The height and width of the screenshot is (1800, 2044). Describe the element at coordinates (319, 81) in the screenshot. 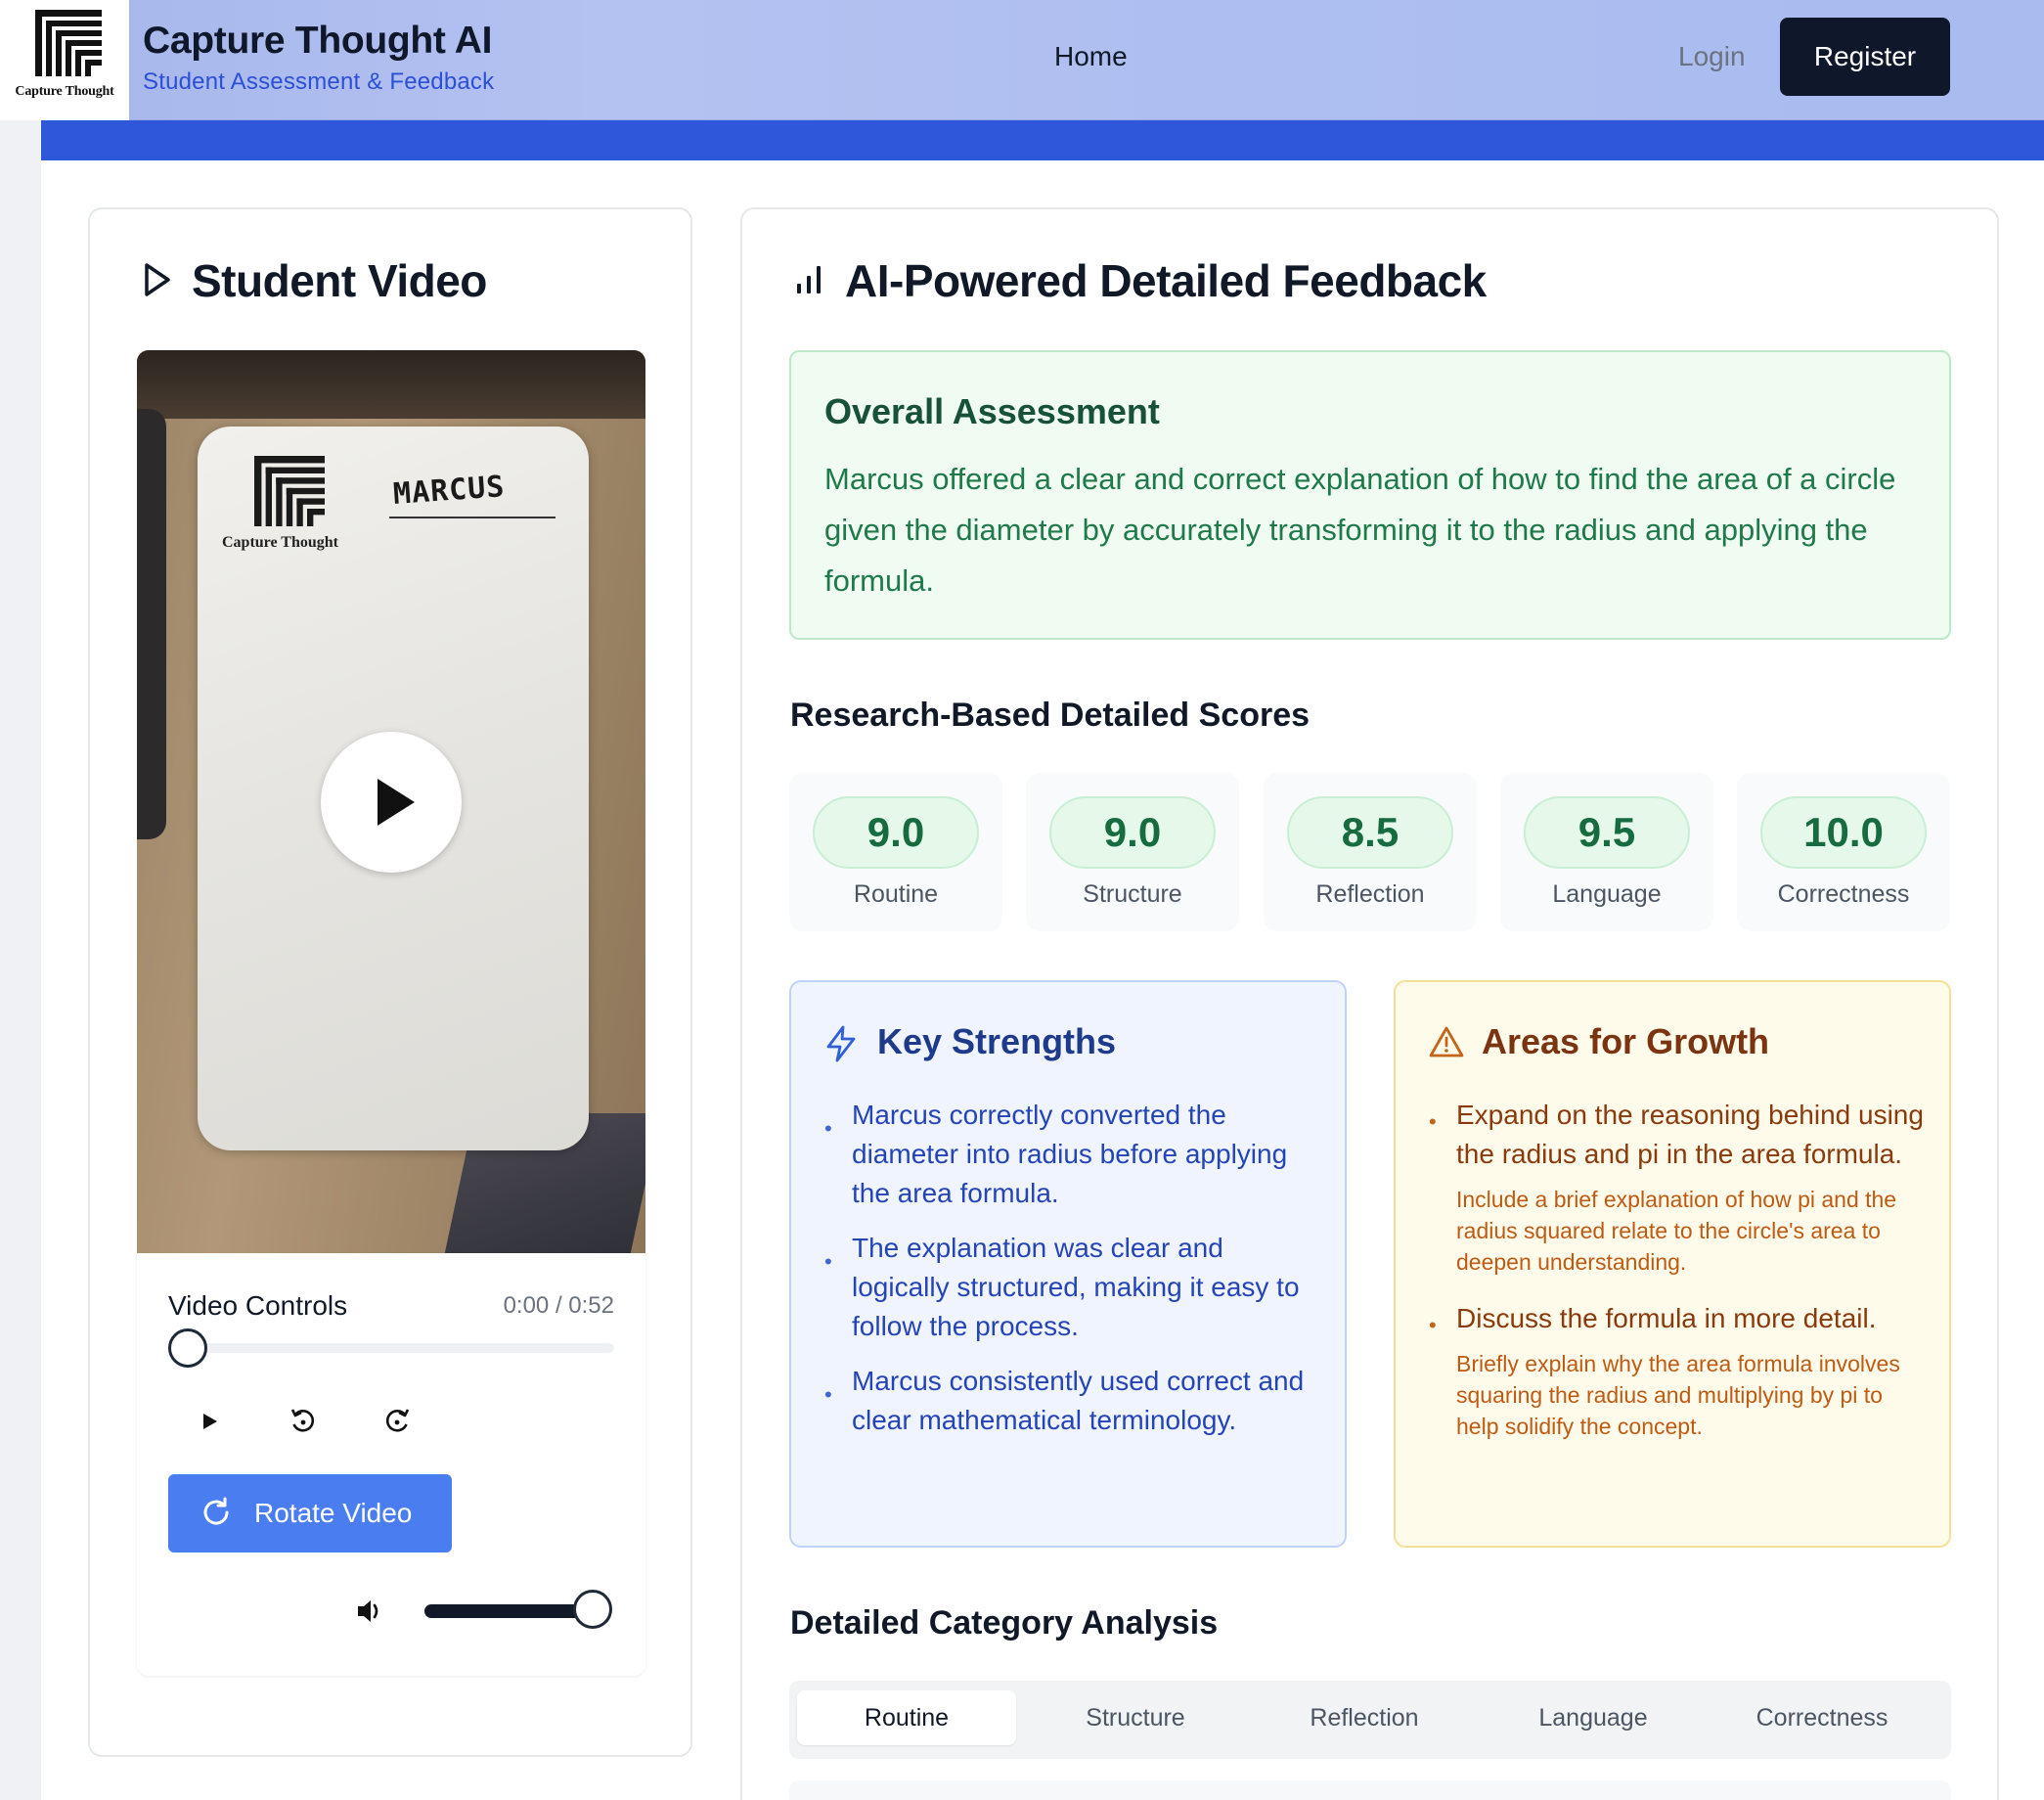

I see `app-subtitle: Student Assessment & Feedback` at that location.